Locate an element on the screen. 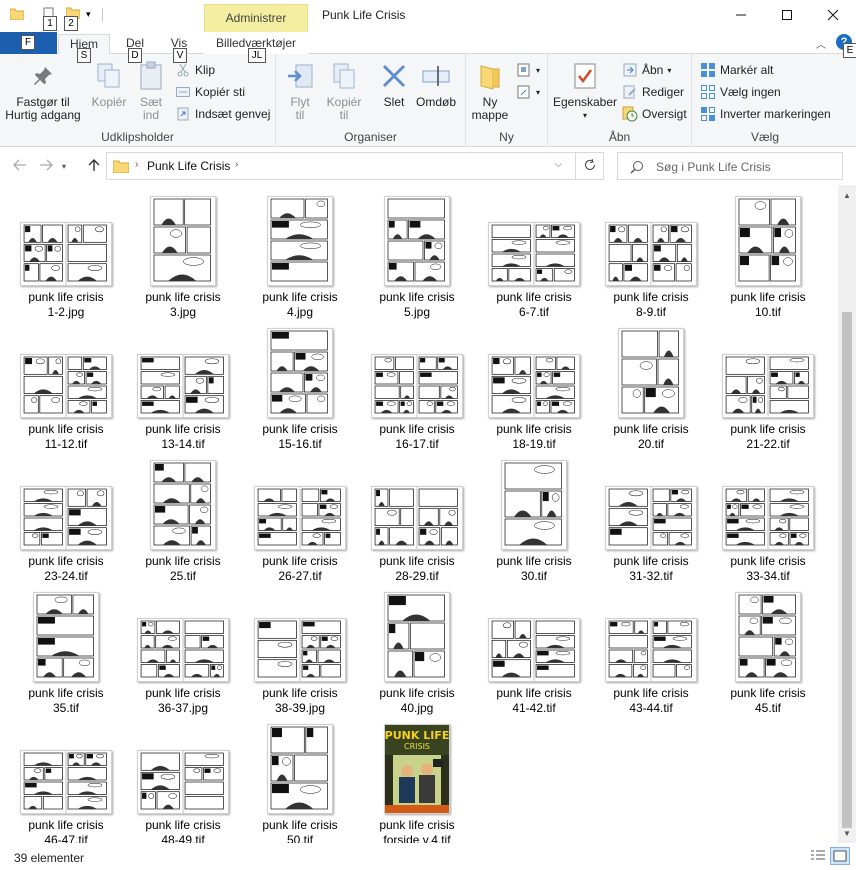 The height and width of the screenshot is (870, 856). properties-button: Egenskaber ▾ is located at coordinates (585, 91).